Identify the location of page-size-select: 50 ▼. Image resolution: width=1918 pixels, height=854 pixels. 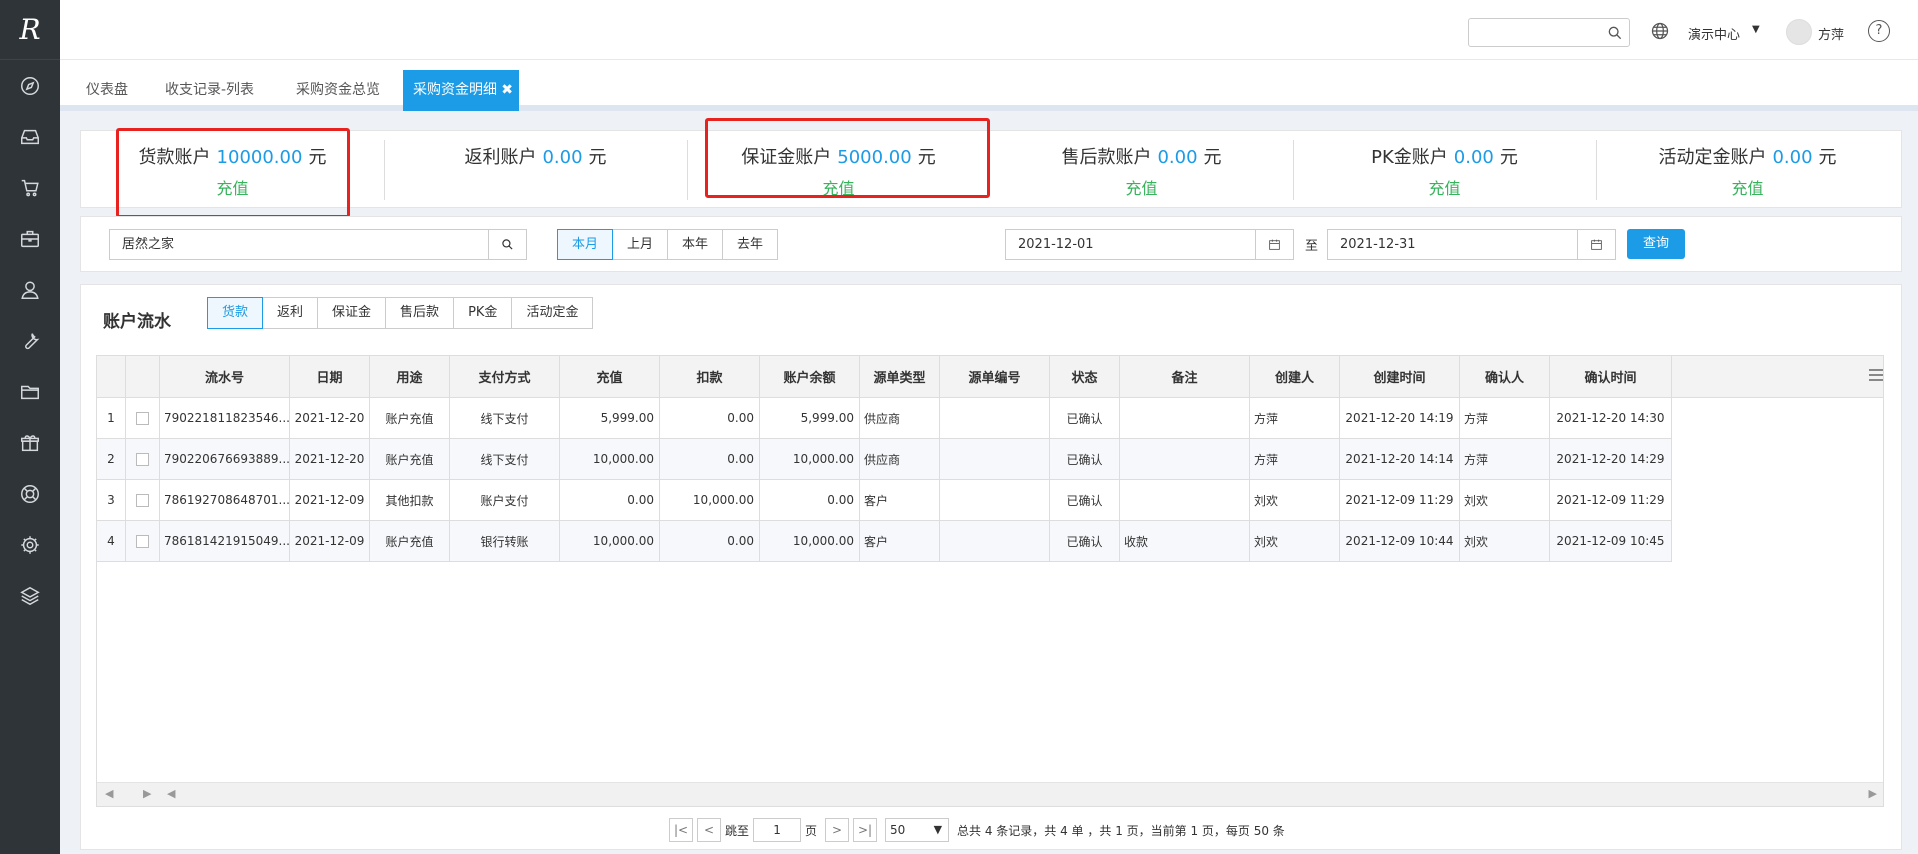
(917, 830).